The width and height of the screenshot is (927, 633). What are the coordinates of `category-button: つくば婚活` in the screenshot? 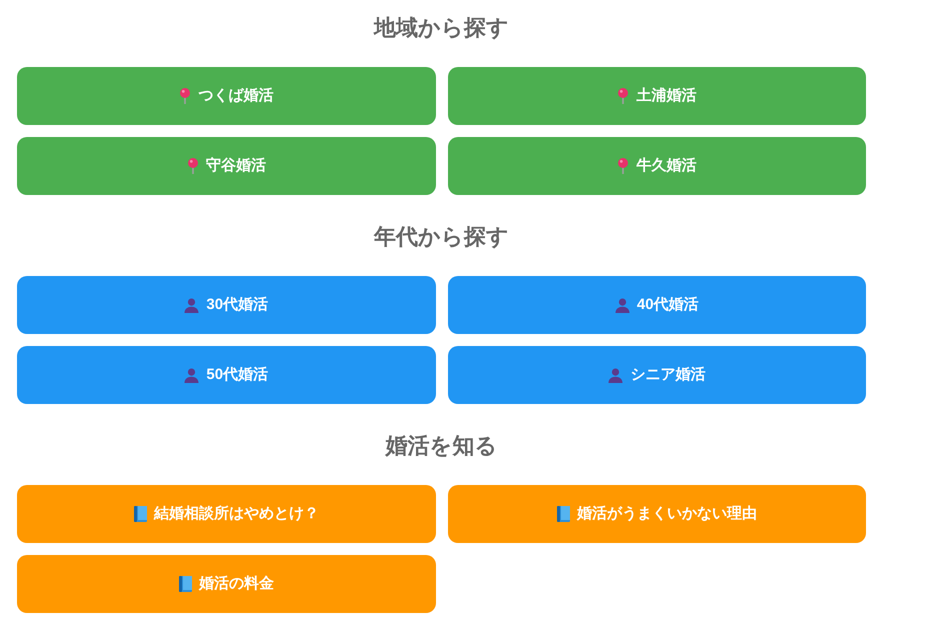 It's located at (226, 96).